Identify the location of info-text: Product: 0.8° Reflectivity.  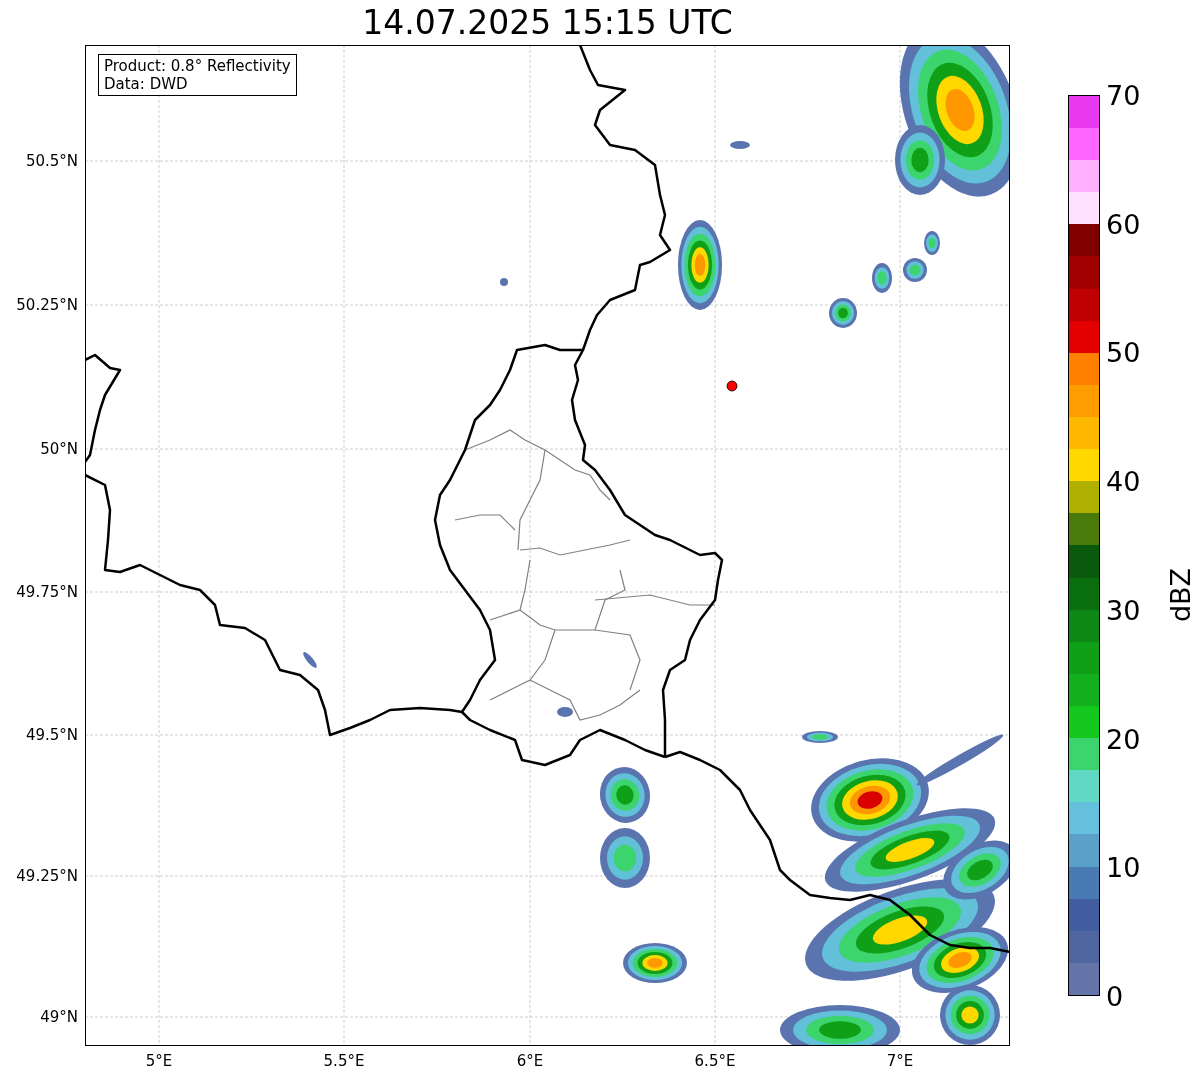
(197, 66).